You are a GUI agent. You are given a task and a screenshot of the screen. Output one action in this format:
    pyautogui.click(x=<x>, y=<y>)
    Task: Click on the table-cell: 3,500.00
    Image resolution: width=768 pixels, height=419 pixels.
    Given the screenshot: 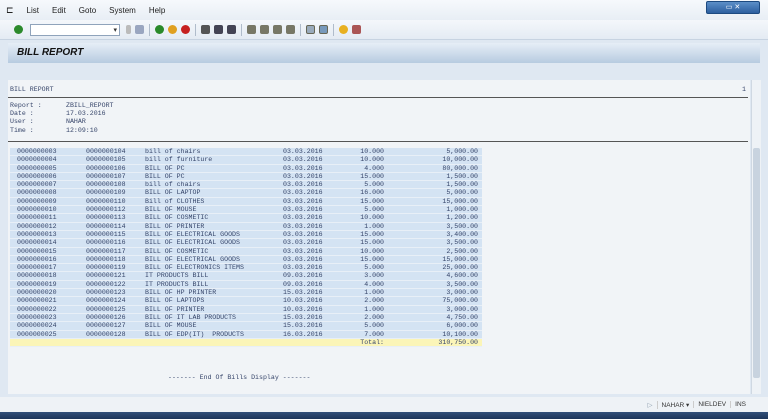 What is the action you would take?
    pyautogui.click(x=462, y=226)
    